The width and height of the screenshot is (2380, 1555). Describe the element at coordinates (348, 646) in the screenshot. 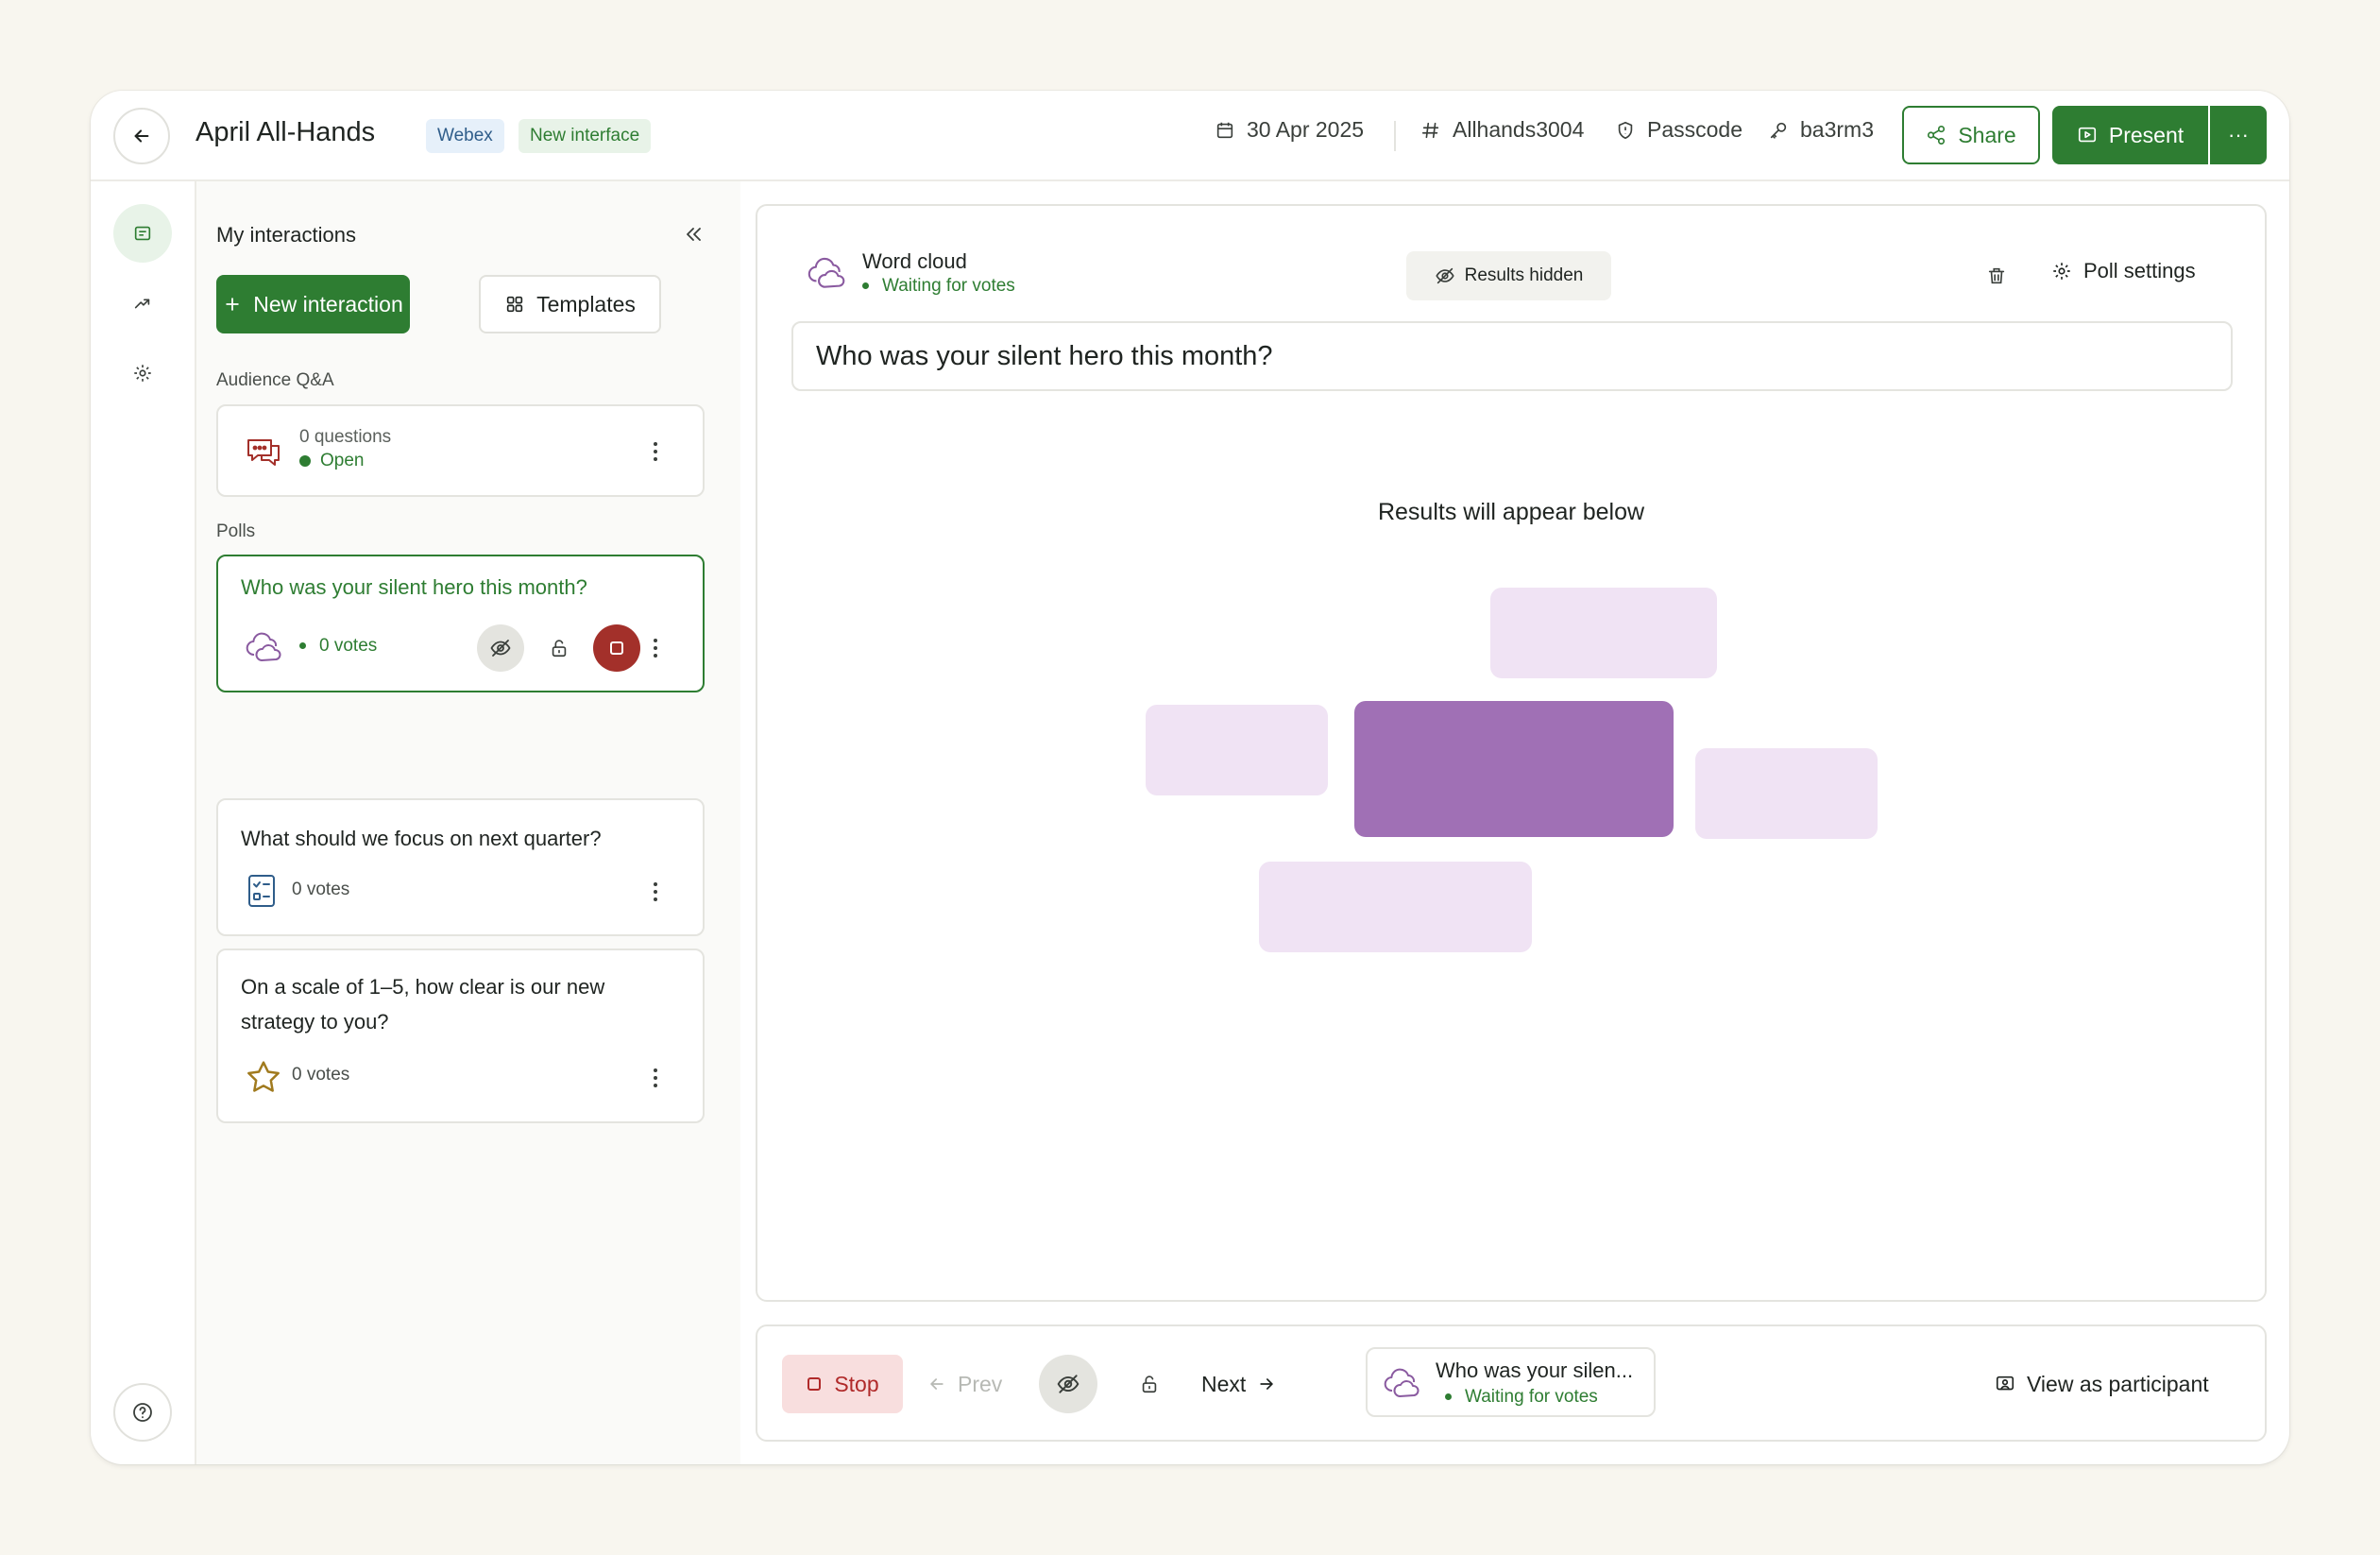

I see `poll-votes-text: 0 votes` at that location.